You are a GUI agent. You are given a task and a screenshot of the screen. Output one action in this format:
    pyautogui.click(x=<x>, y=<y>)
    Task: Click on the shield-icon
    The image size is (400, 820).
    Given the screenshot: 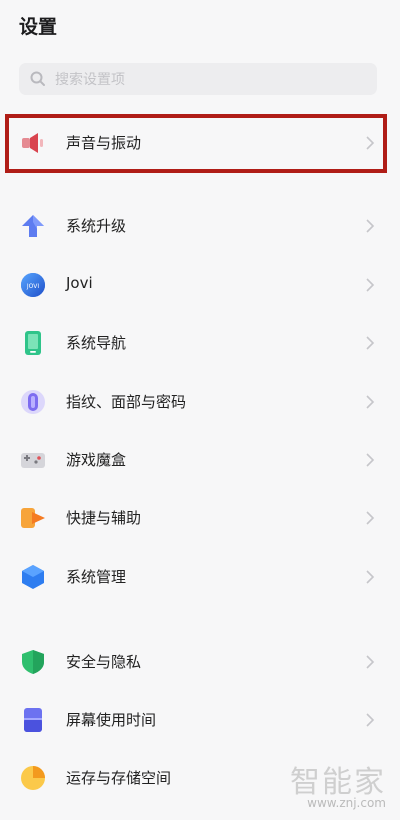 What is the action you would take?
    pyautogui.click(x=33, y=662)
    